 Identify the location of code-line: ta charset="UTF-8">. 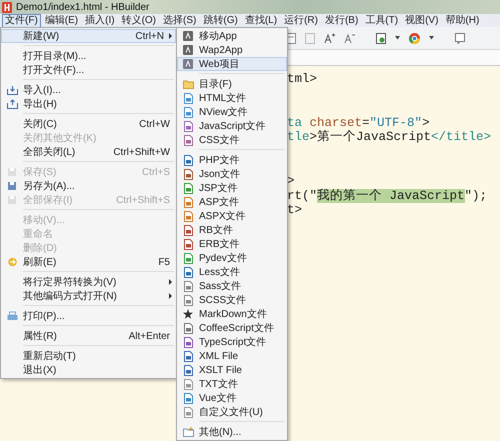
(358, 123).